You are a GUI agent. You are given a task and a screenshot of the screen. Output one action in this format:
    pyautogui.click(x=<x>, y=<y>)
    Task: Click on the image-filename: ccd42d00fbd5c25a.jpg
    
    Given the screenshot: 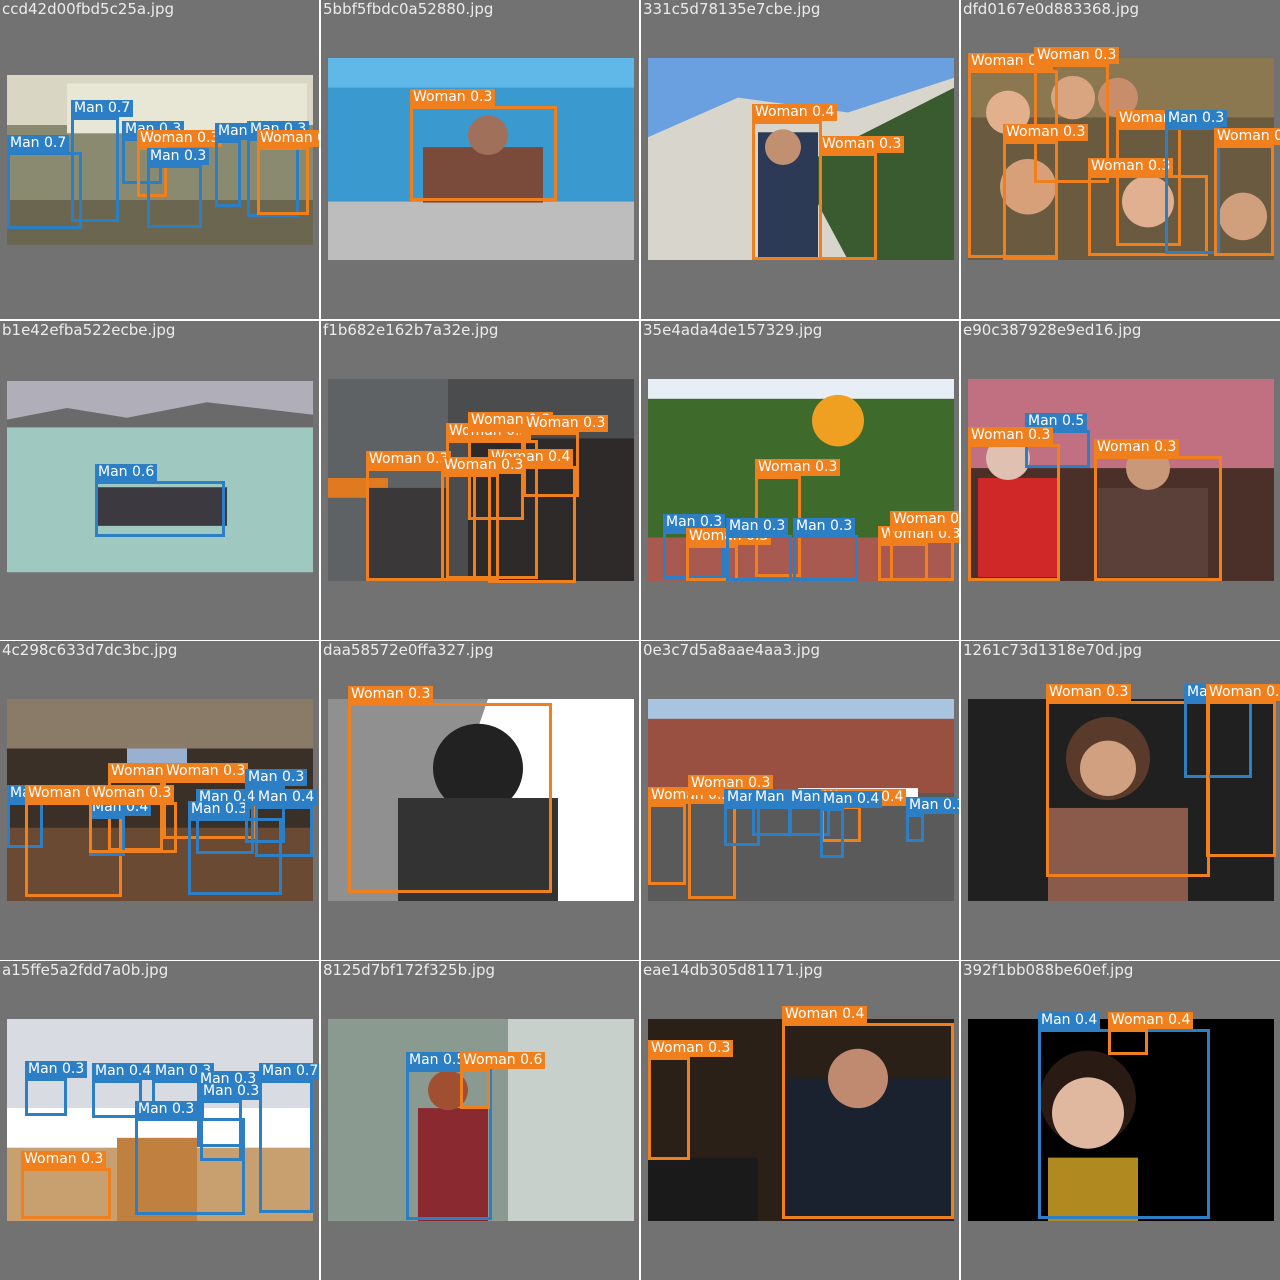 What is the action you would take?
    pyautogui.click(x=88, y=9)
    